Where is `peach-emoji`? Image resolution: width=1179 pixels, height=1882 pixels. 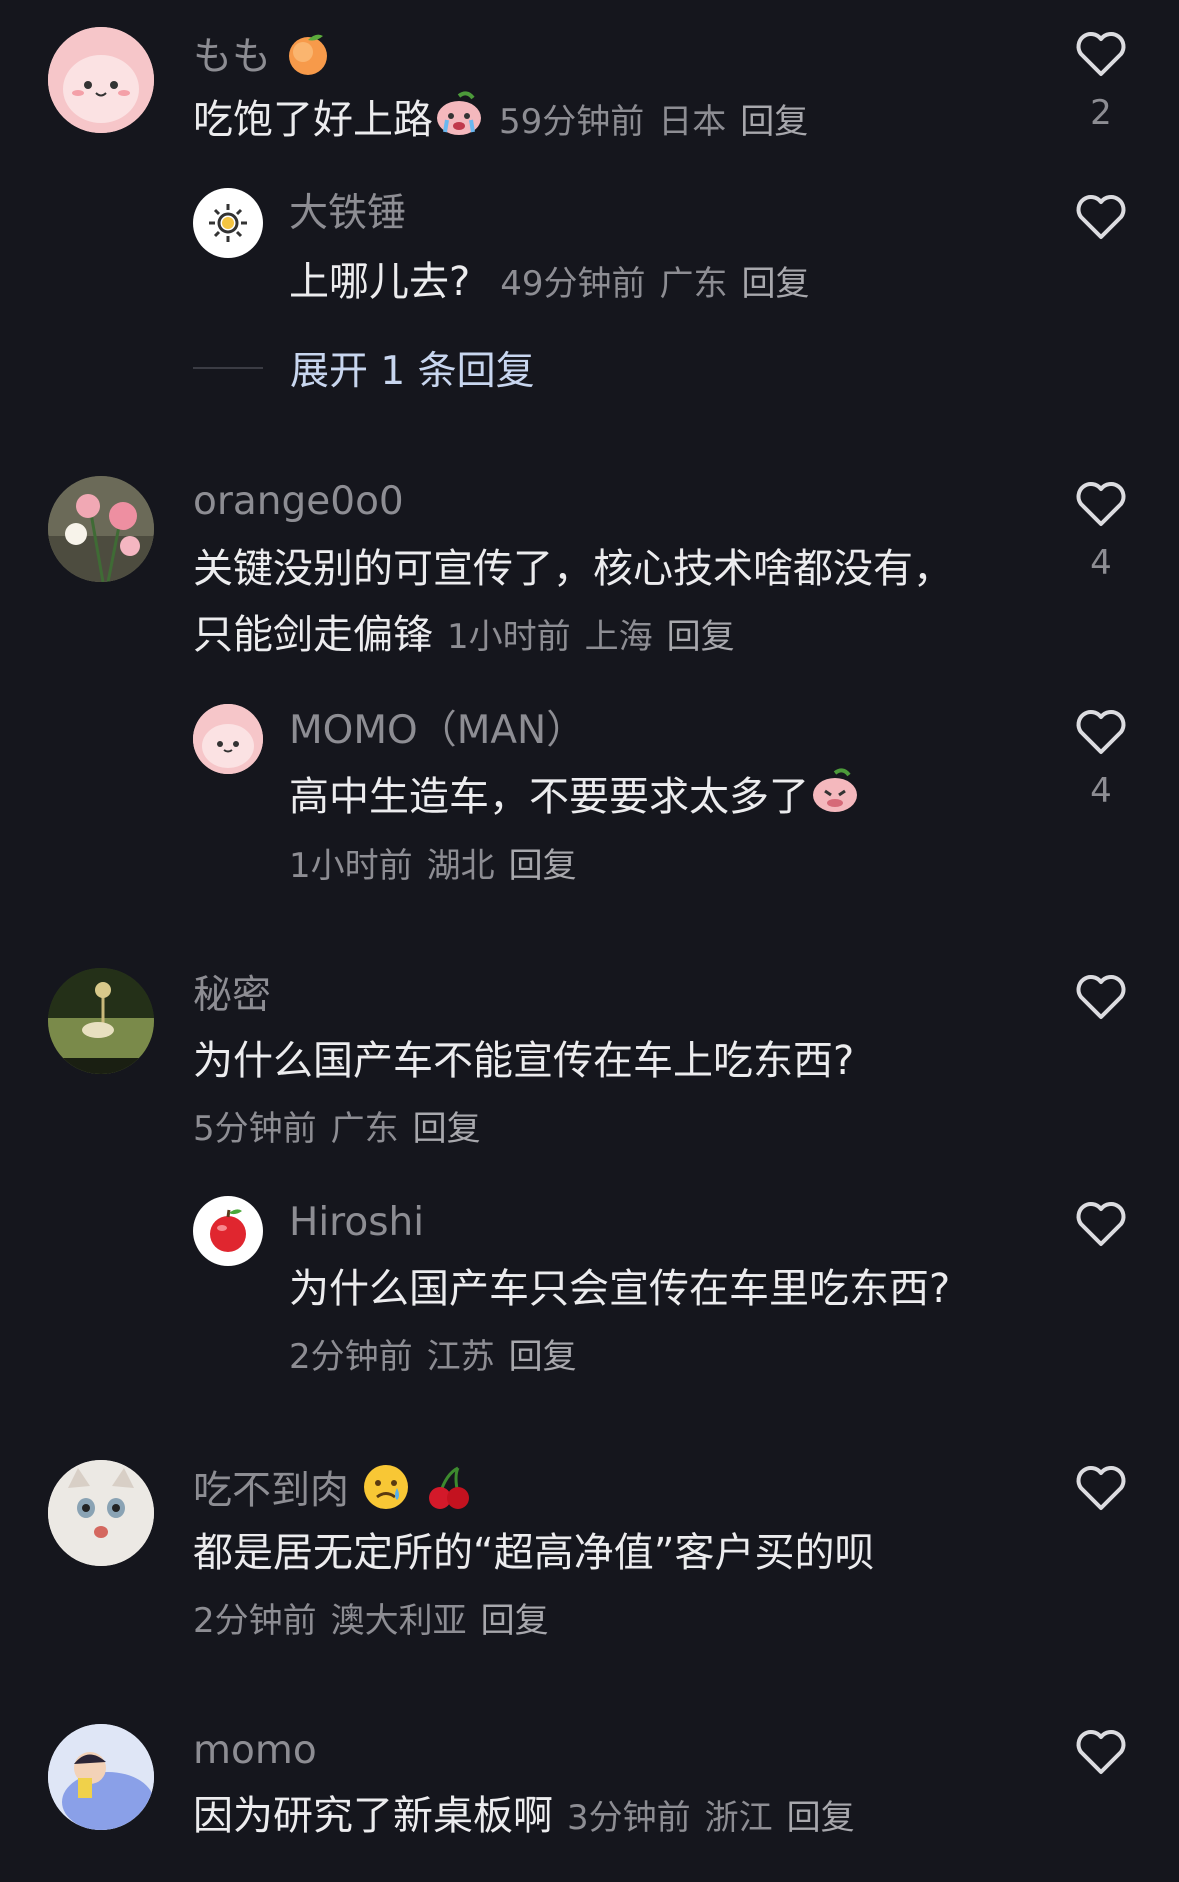
peach-emoji is located at coordinates (308, 59).